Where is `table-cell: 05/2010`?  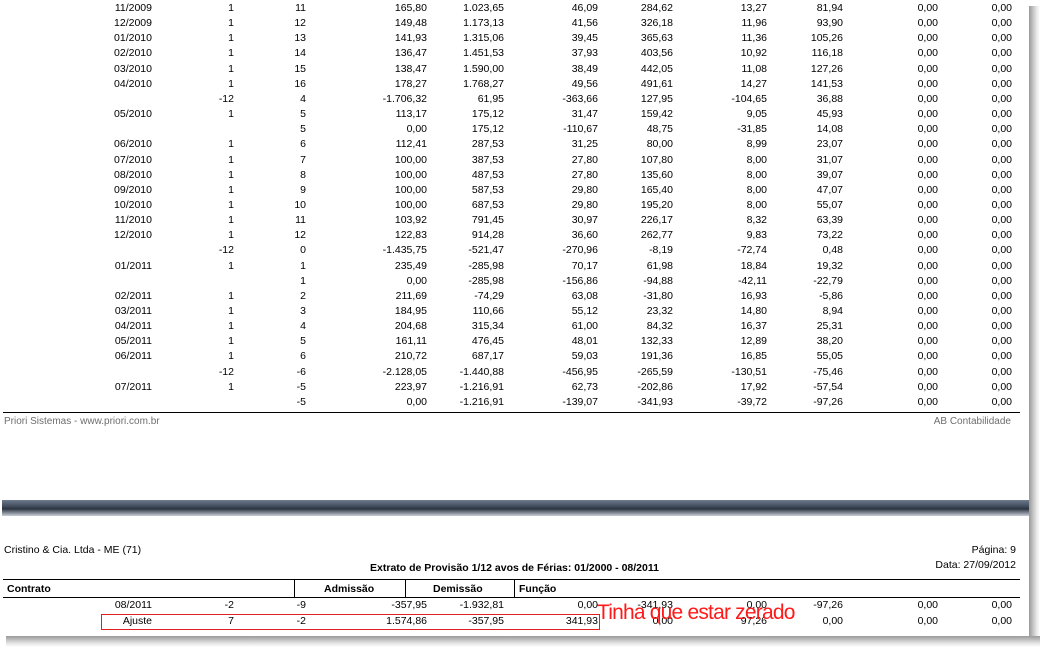
table-cell: 05/2010 is located at coordinates (133, 114).